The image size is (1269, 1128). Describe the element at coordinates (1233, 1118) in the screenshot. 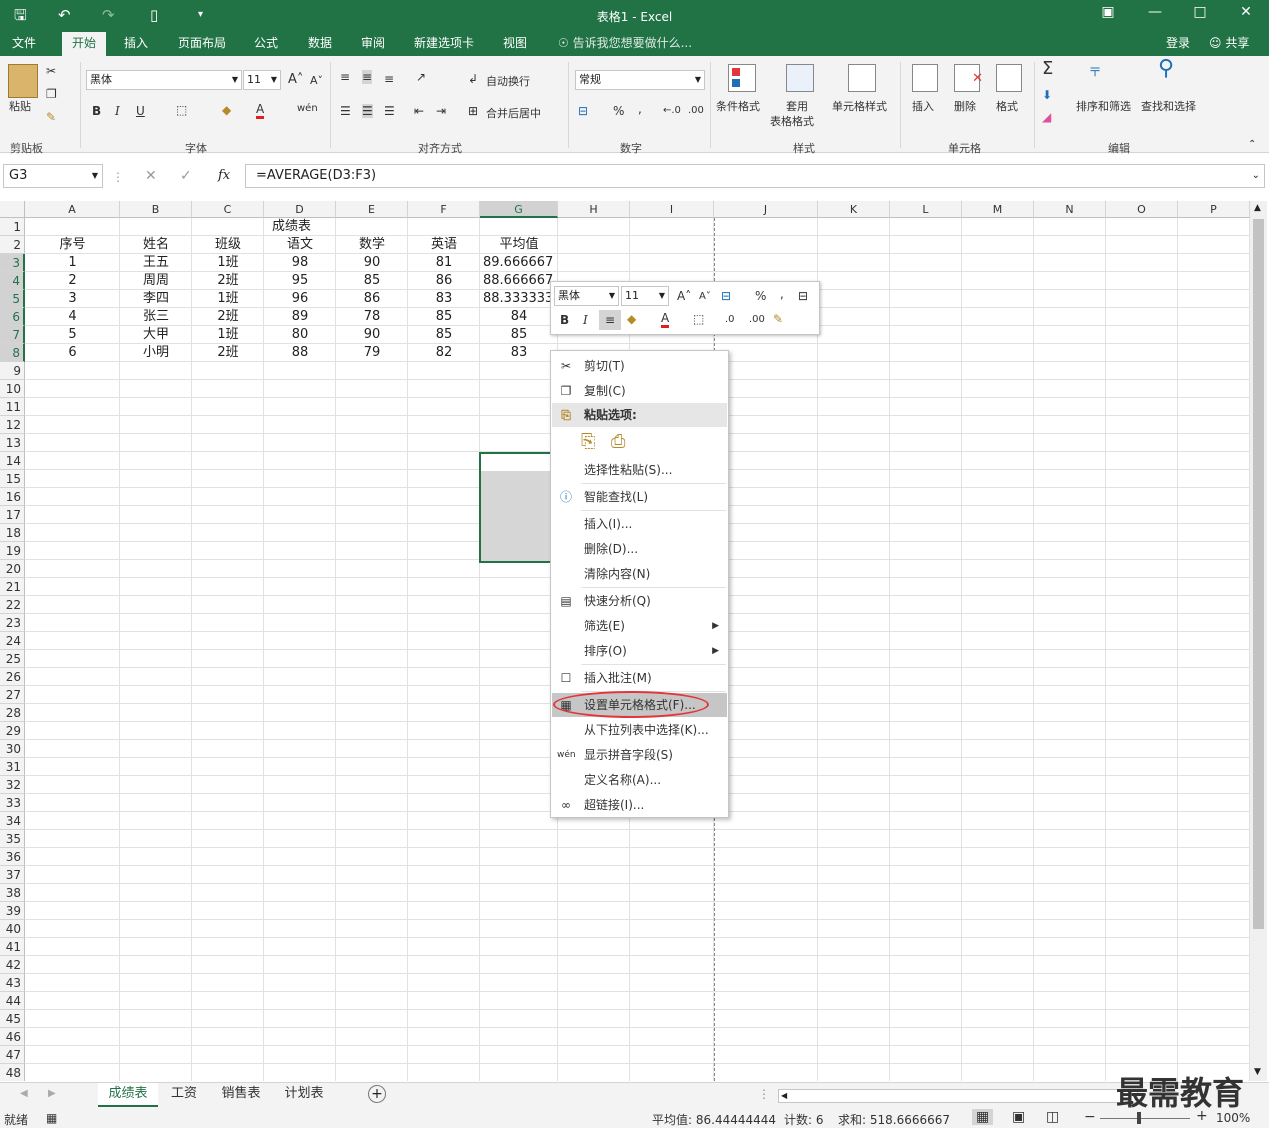

I see `zoom-level: 100%` at that location.